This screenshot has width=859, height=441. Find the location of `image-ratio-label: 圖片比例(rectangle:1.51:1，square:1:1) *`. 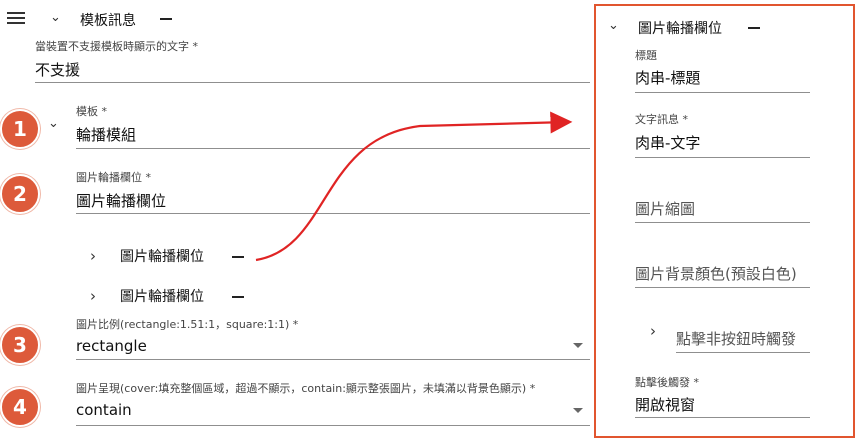

image-ratio-label: 圖片比例(rectangle:1.51:1，square:1:1) * is located at coordinates (187, 324).